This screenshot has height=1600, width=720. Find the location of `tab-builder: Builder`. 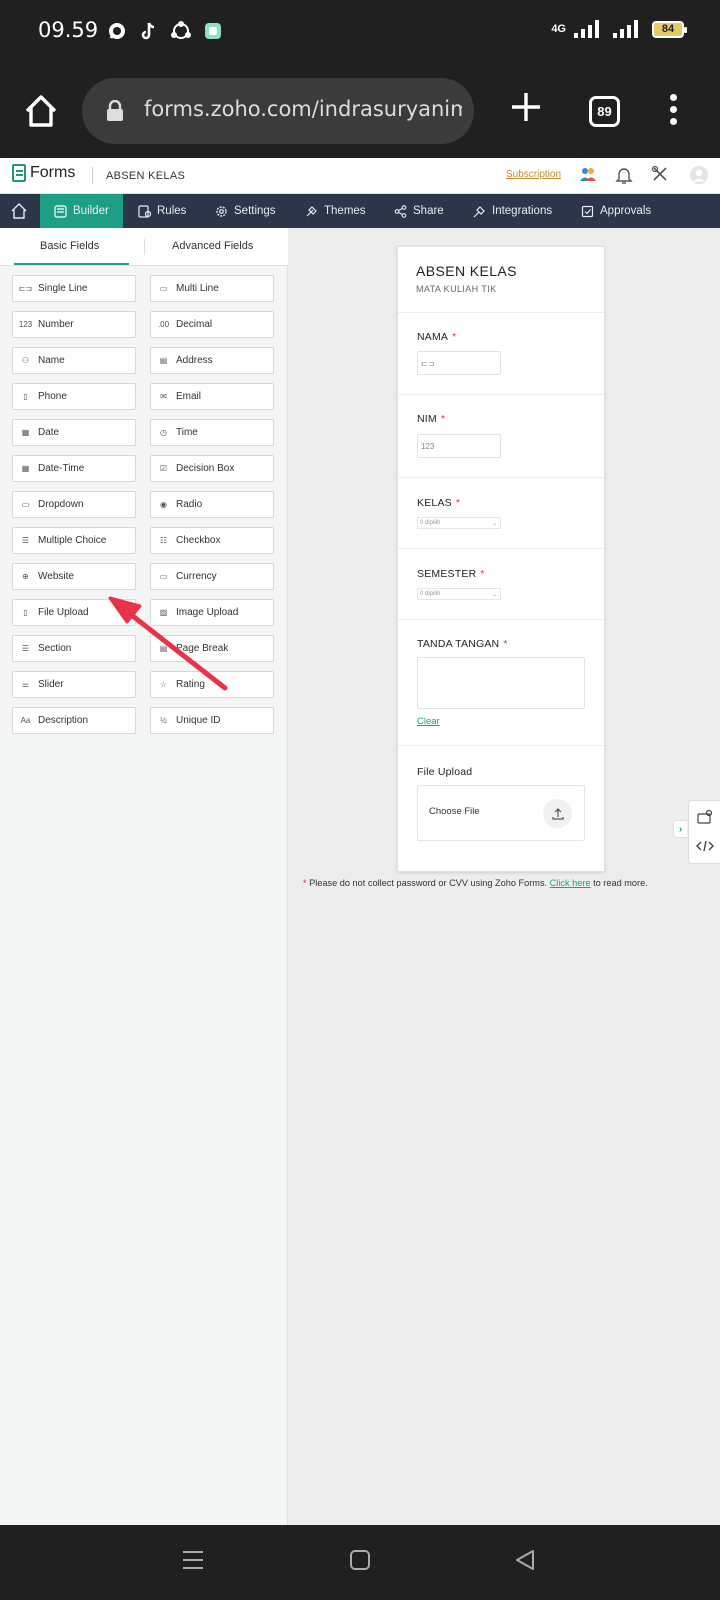

tab-builder: Builder is located at coordinates (81, 211).